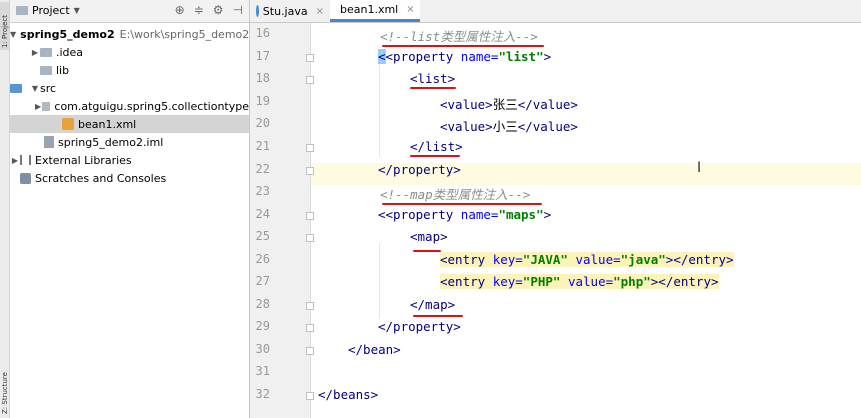 The image size is (861, 418). Describe the element at coordinates (555, 308) in the screenshot. I see `code-line: 28 </map>` at that location.